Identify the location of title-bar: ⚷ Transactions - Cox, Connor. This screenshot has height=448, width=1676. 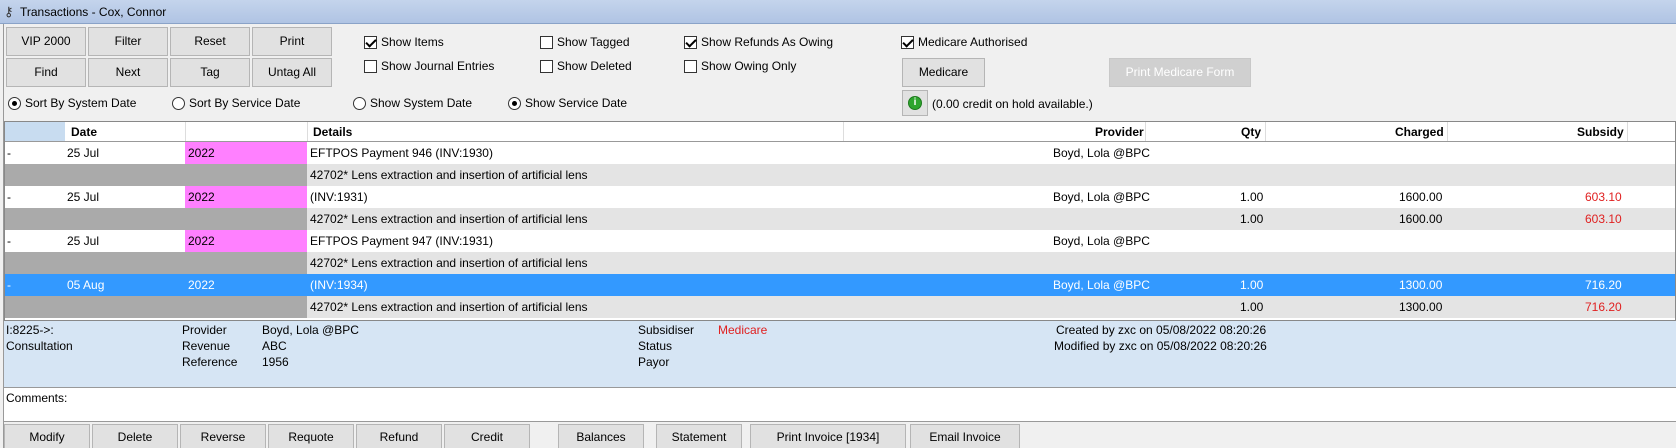
(838, 12).